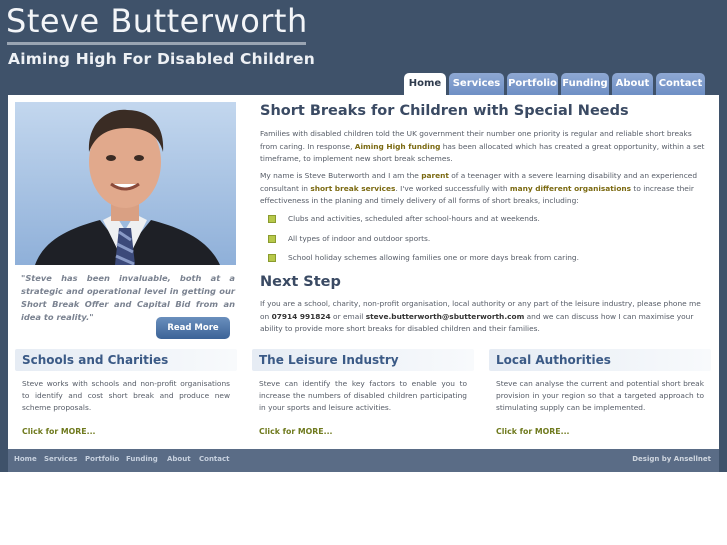 The height and width of the screenshot is (545, 727). I want to click on footer-link-funding: Funding, so click(142, 459).